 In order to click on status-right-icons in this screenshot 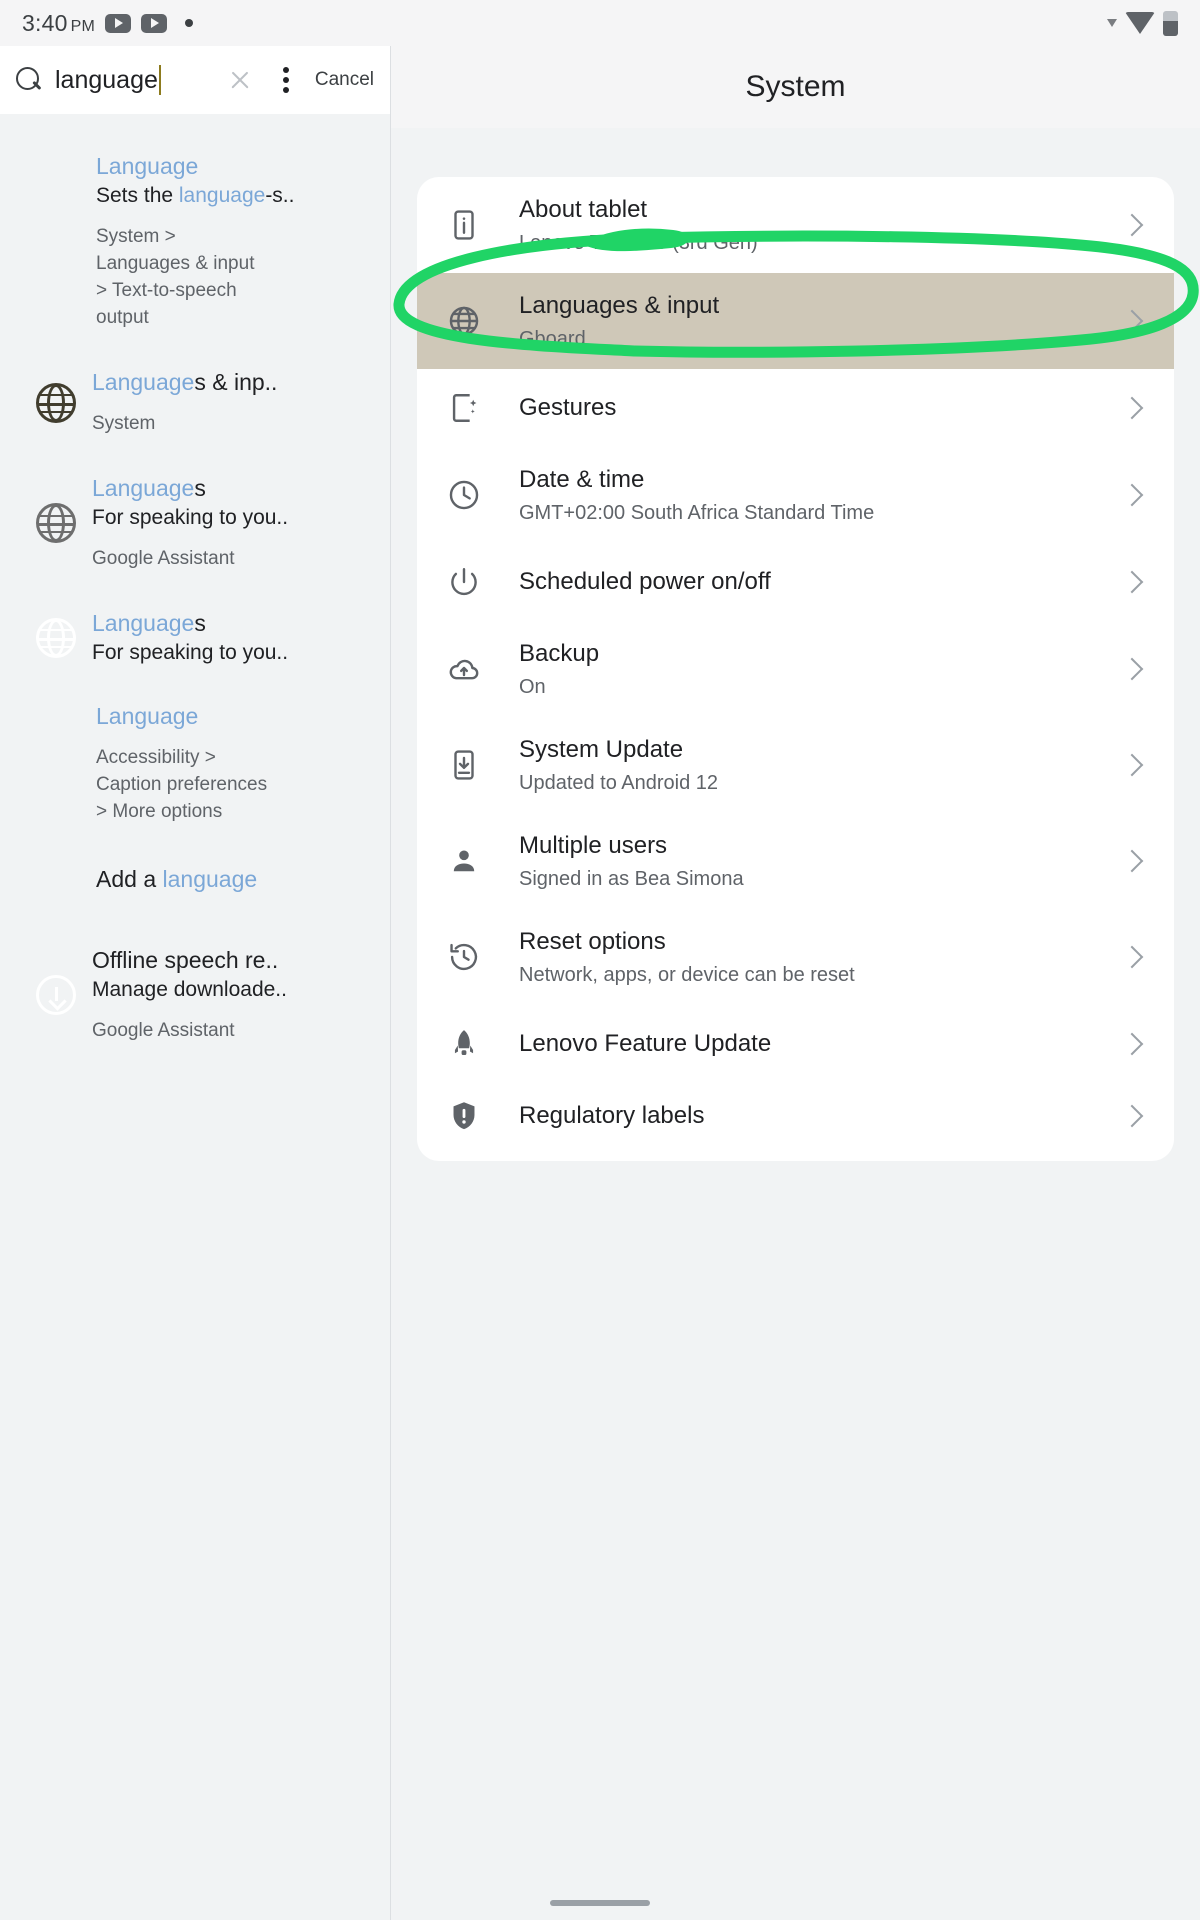, I will do `click(1142, 23)`.